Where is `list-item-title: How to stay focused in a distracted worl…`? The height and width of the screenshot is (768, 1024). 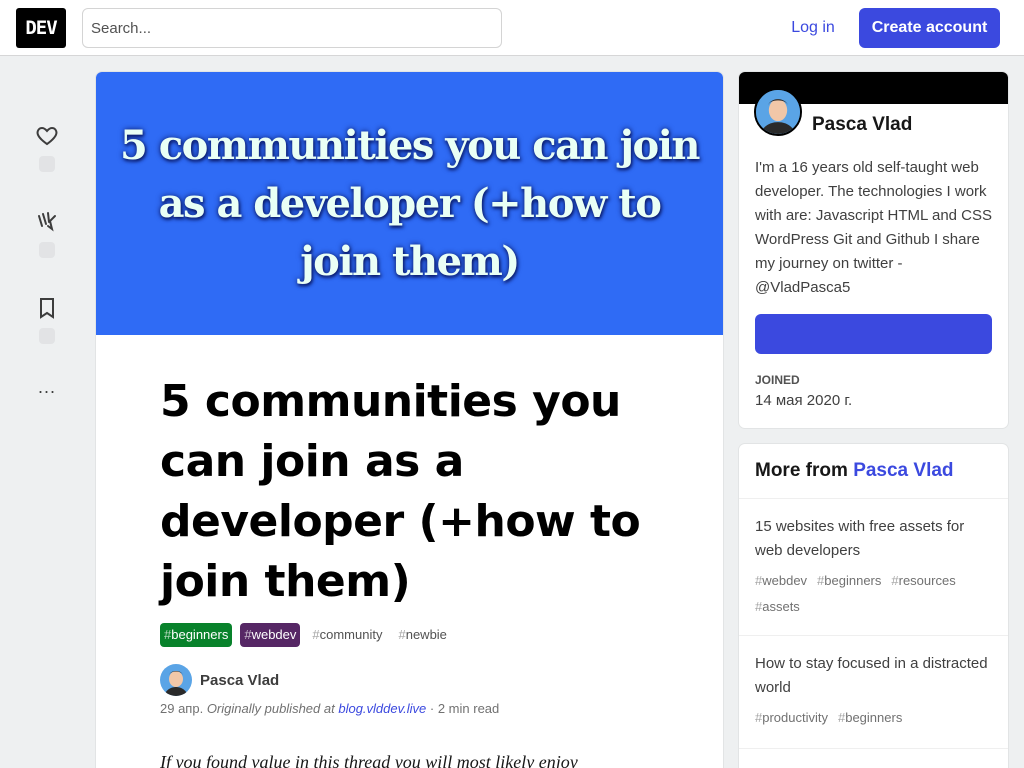 list-item-title: How to stay focused in a distracted worl… is located at coordinates (871, 675).